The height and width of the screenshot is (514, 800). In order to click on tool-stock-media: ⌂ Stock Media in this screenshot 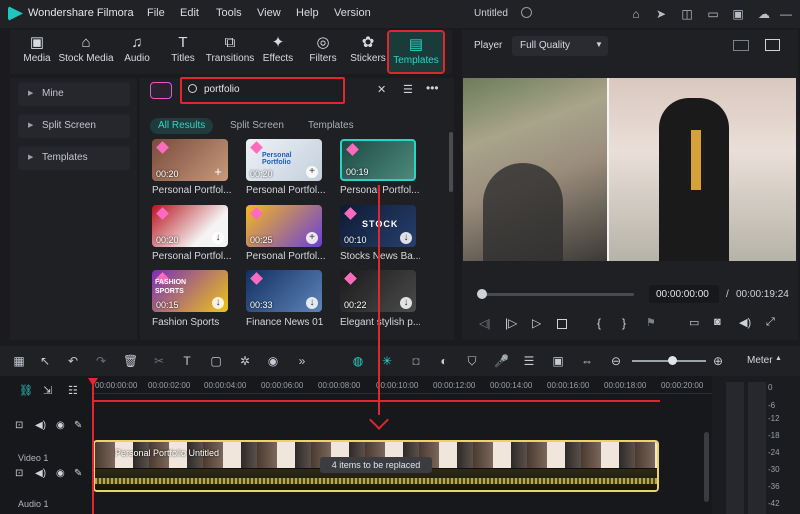, I will do `click(86, 52)`.